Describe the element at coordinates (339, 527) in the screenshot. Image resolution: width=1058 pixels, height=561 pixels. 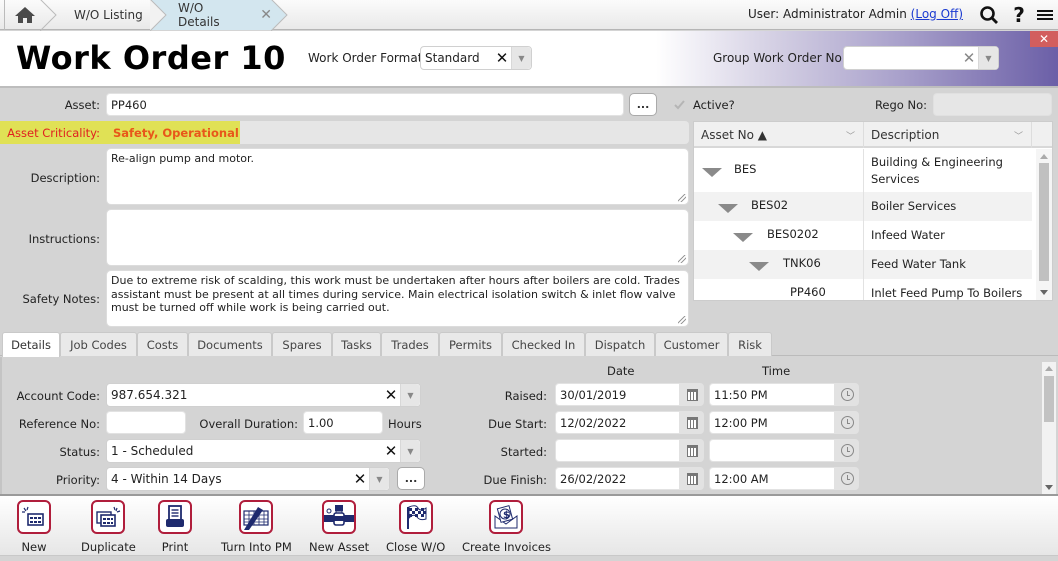
I see `new-asset-button: New Asset` at that location.